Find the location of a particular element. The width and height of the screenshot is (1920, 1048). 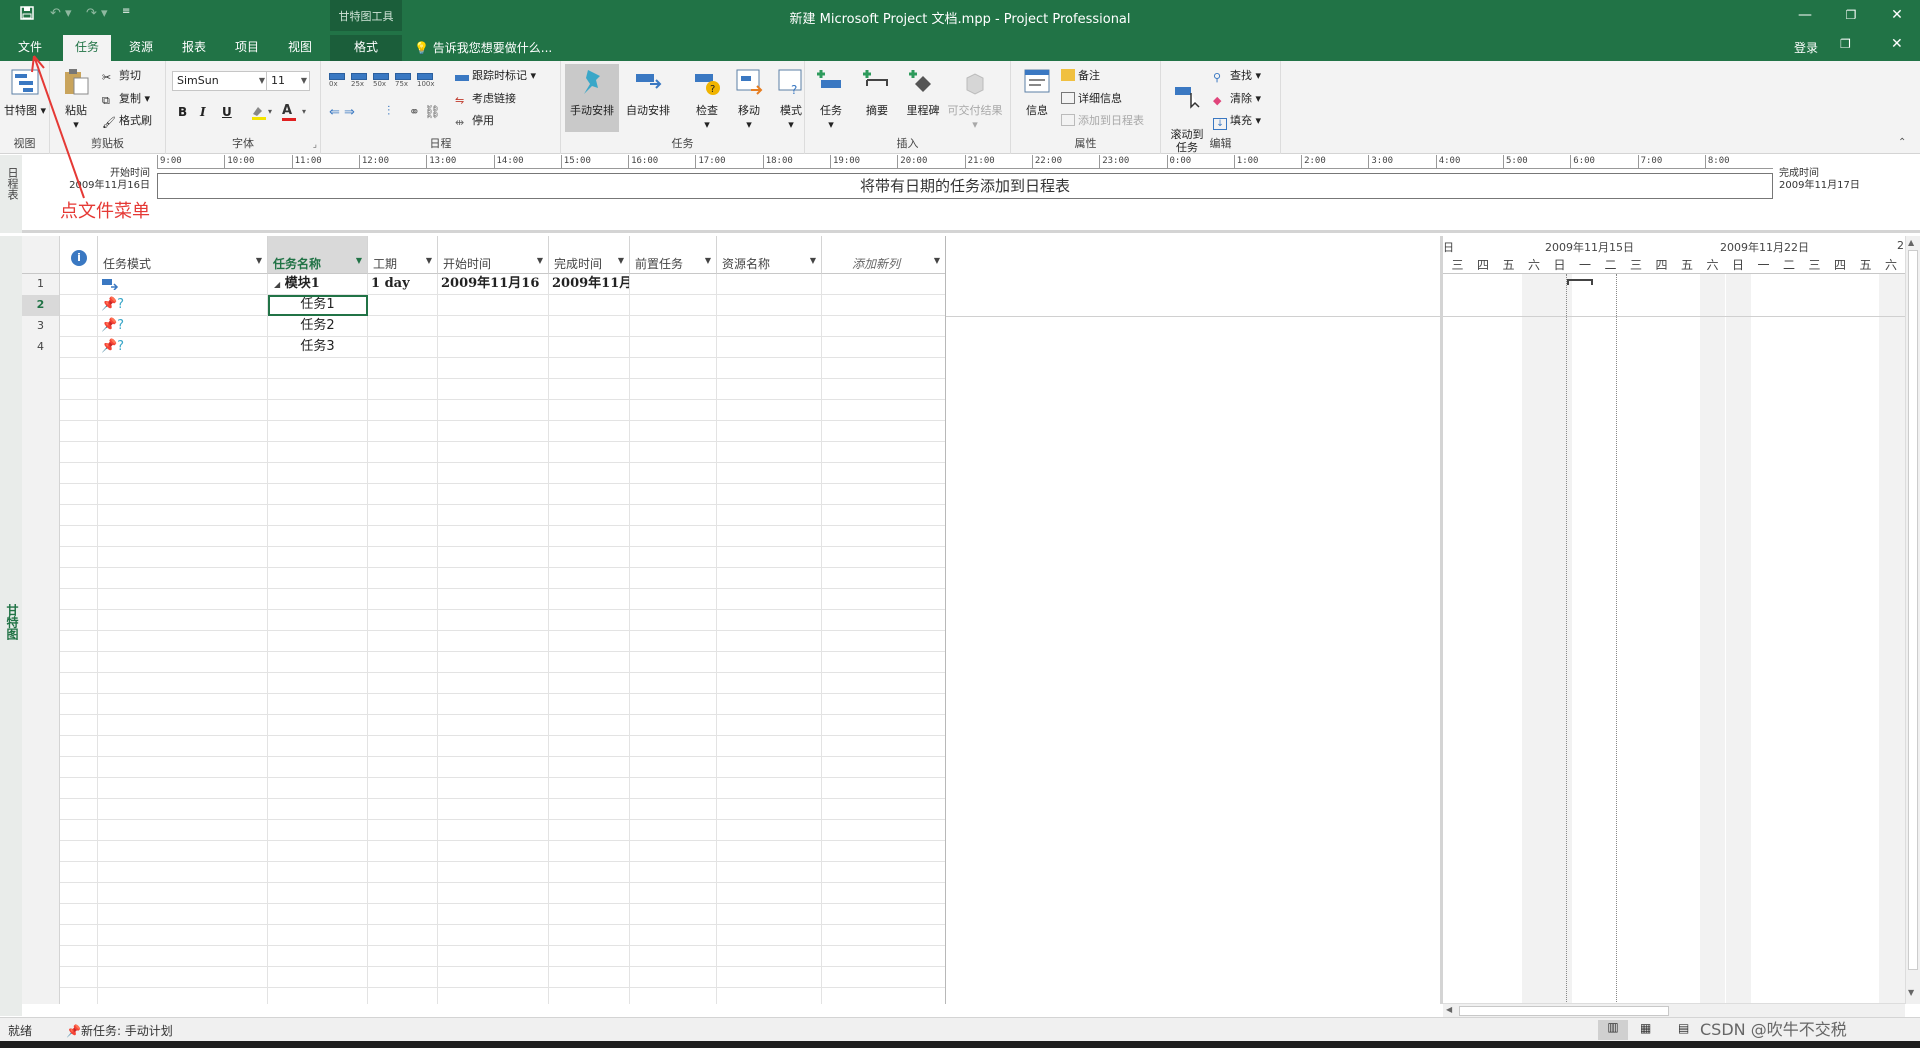

dialog-launcher-icon: ⌟ is located at coordinates (315, 145).